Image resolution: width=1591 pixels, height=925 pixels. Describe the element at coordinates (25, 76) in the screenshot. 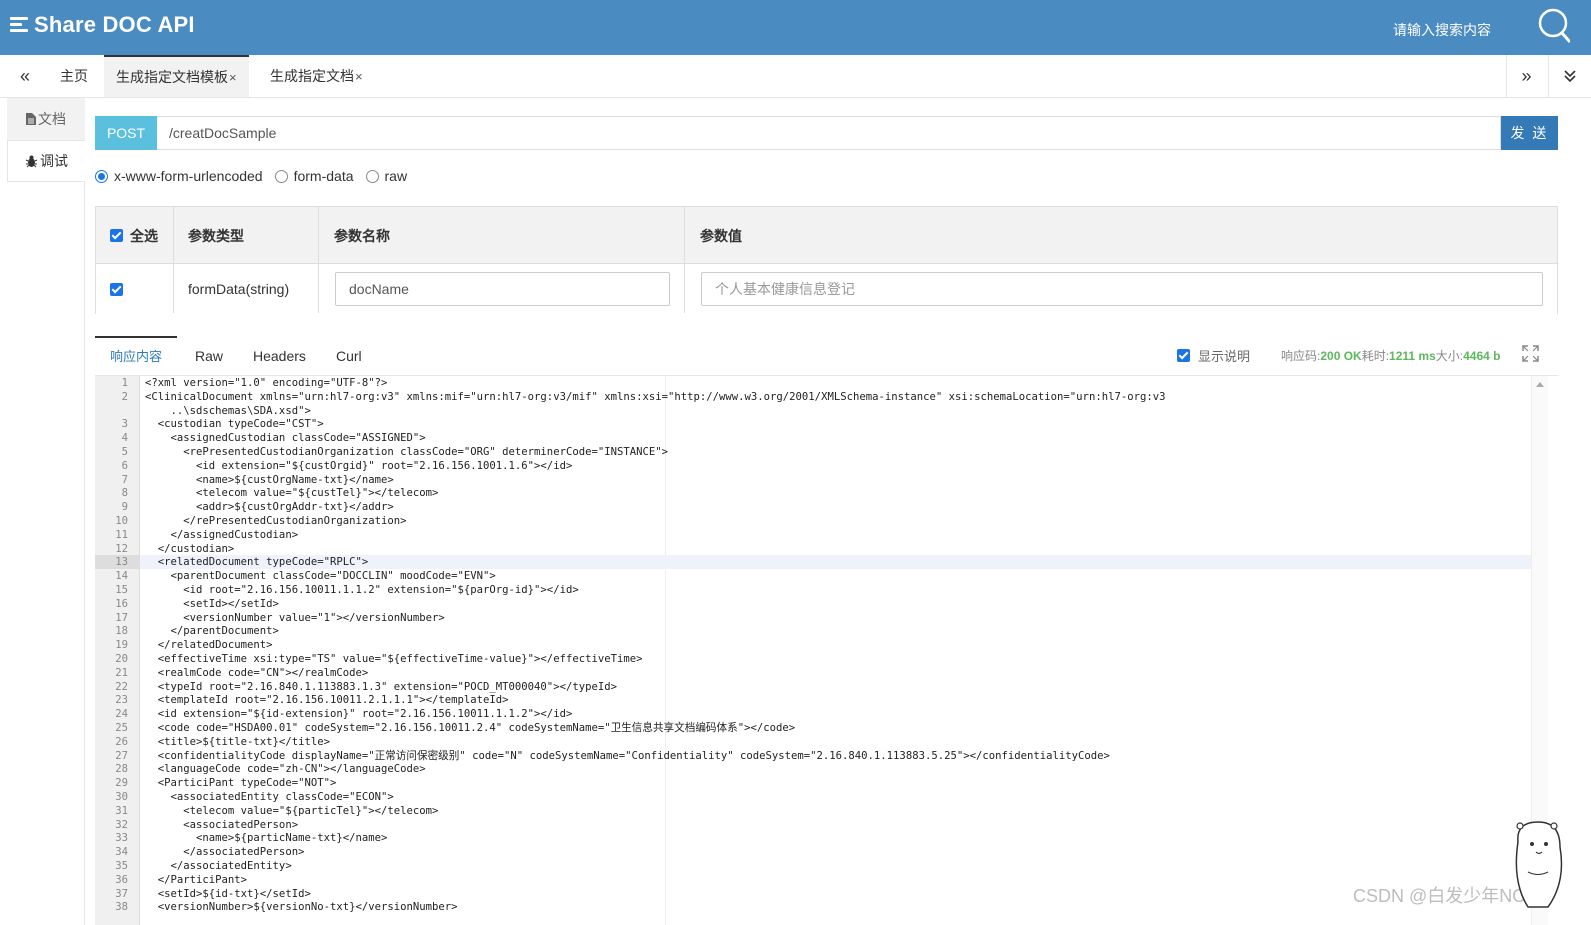

I see `tab-scroll-left-icon: «` at that location.